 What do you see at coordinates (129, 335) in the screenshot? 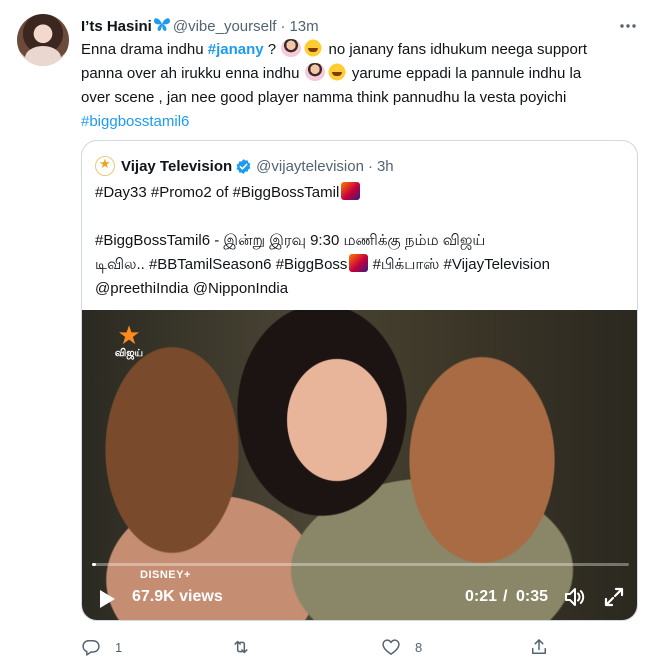
I see `star-icon: ★` at bounding box center [129, 335].